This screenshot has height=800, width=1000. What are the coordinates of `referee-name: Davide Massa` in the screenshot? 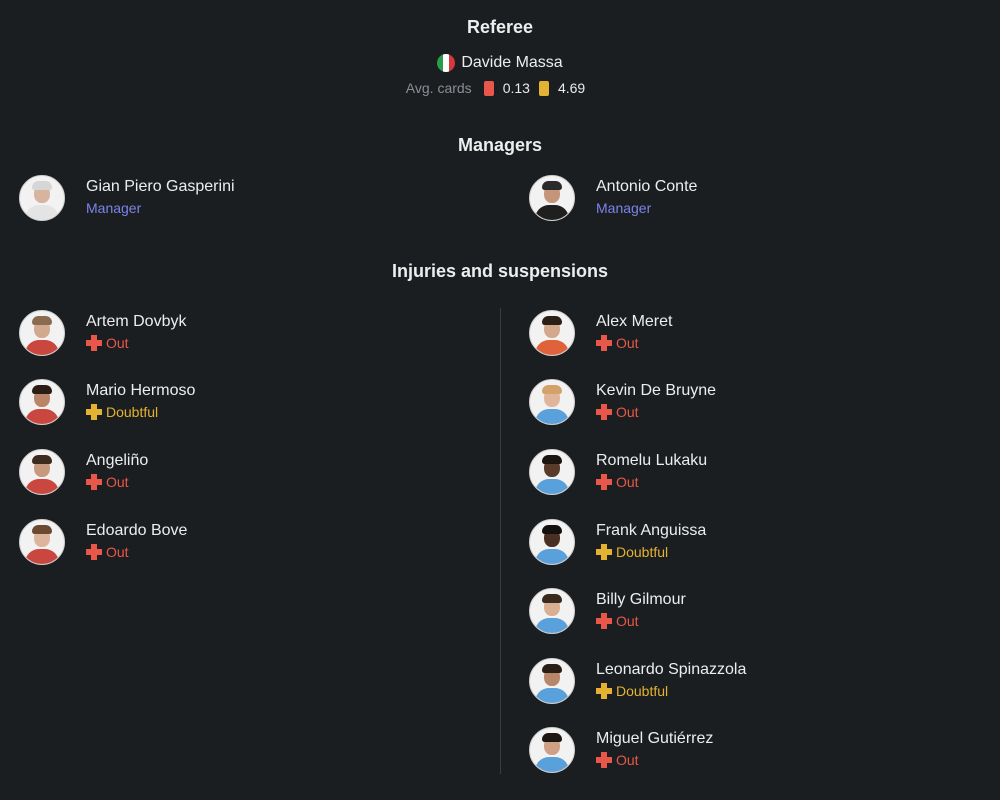 It's located at (512, 62).